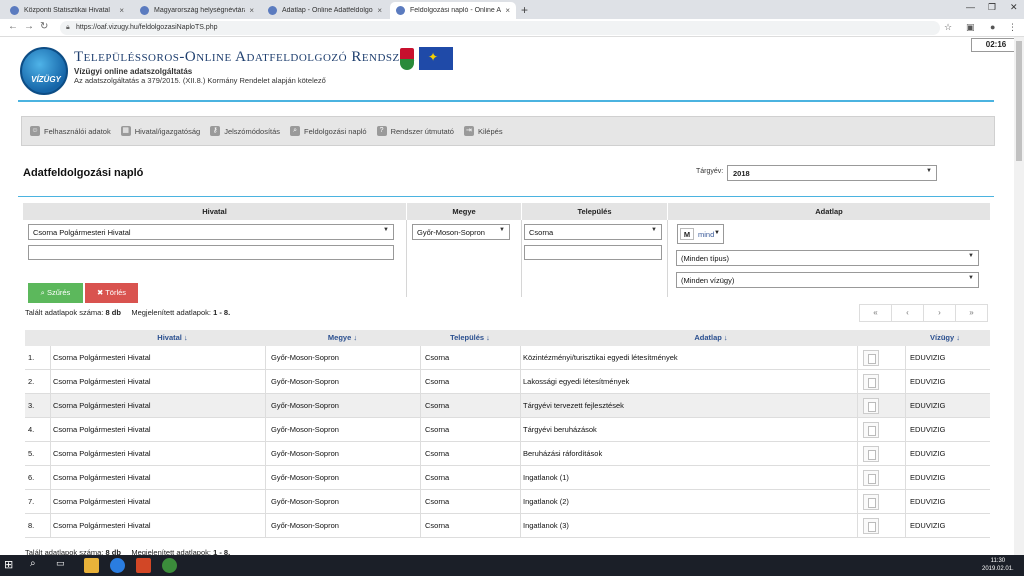 This screenshot has height=576, width=1024. Describe the element at coordinates (970, 27) in the screenshot. I see `extension-icon: ▣` at that location.